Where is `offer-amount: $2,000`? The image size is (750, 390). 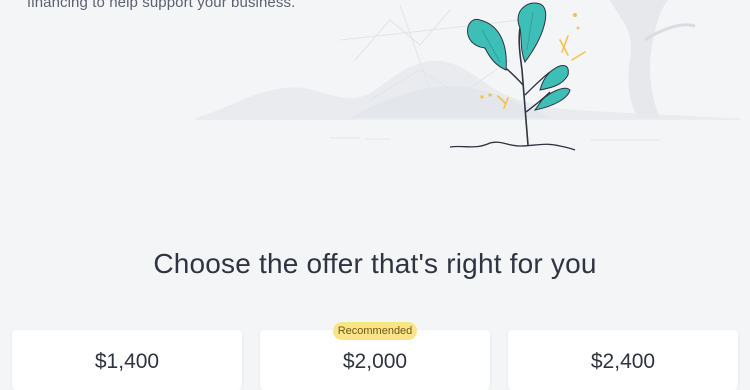 offer-amount: $2,000 is located at coordinates (375, 361).